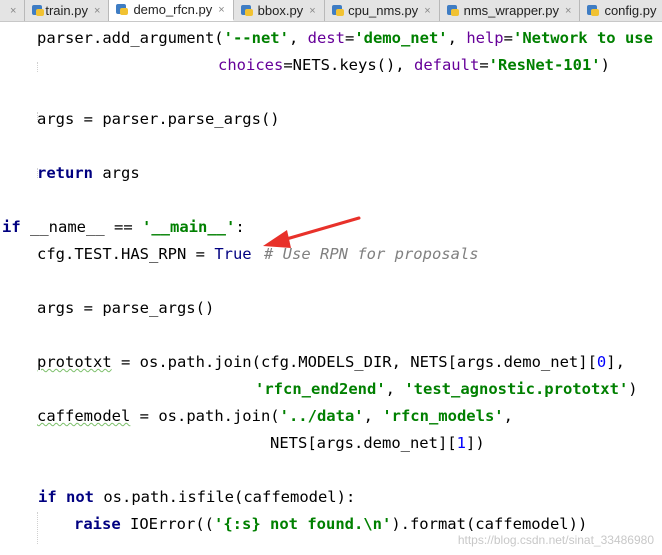 The width and height of the screenshot is (662, 555). I want to click on tab-train-py: train.py ×, so click(67, 10).